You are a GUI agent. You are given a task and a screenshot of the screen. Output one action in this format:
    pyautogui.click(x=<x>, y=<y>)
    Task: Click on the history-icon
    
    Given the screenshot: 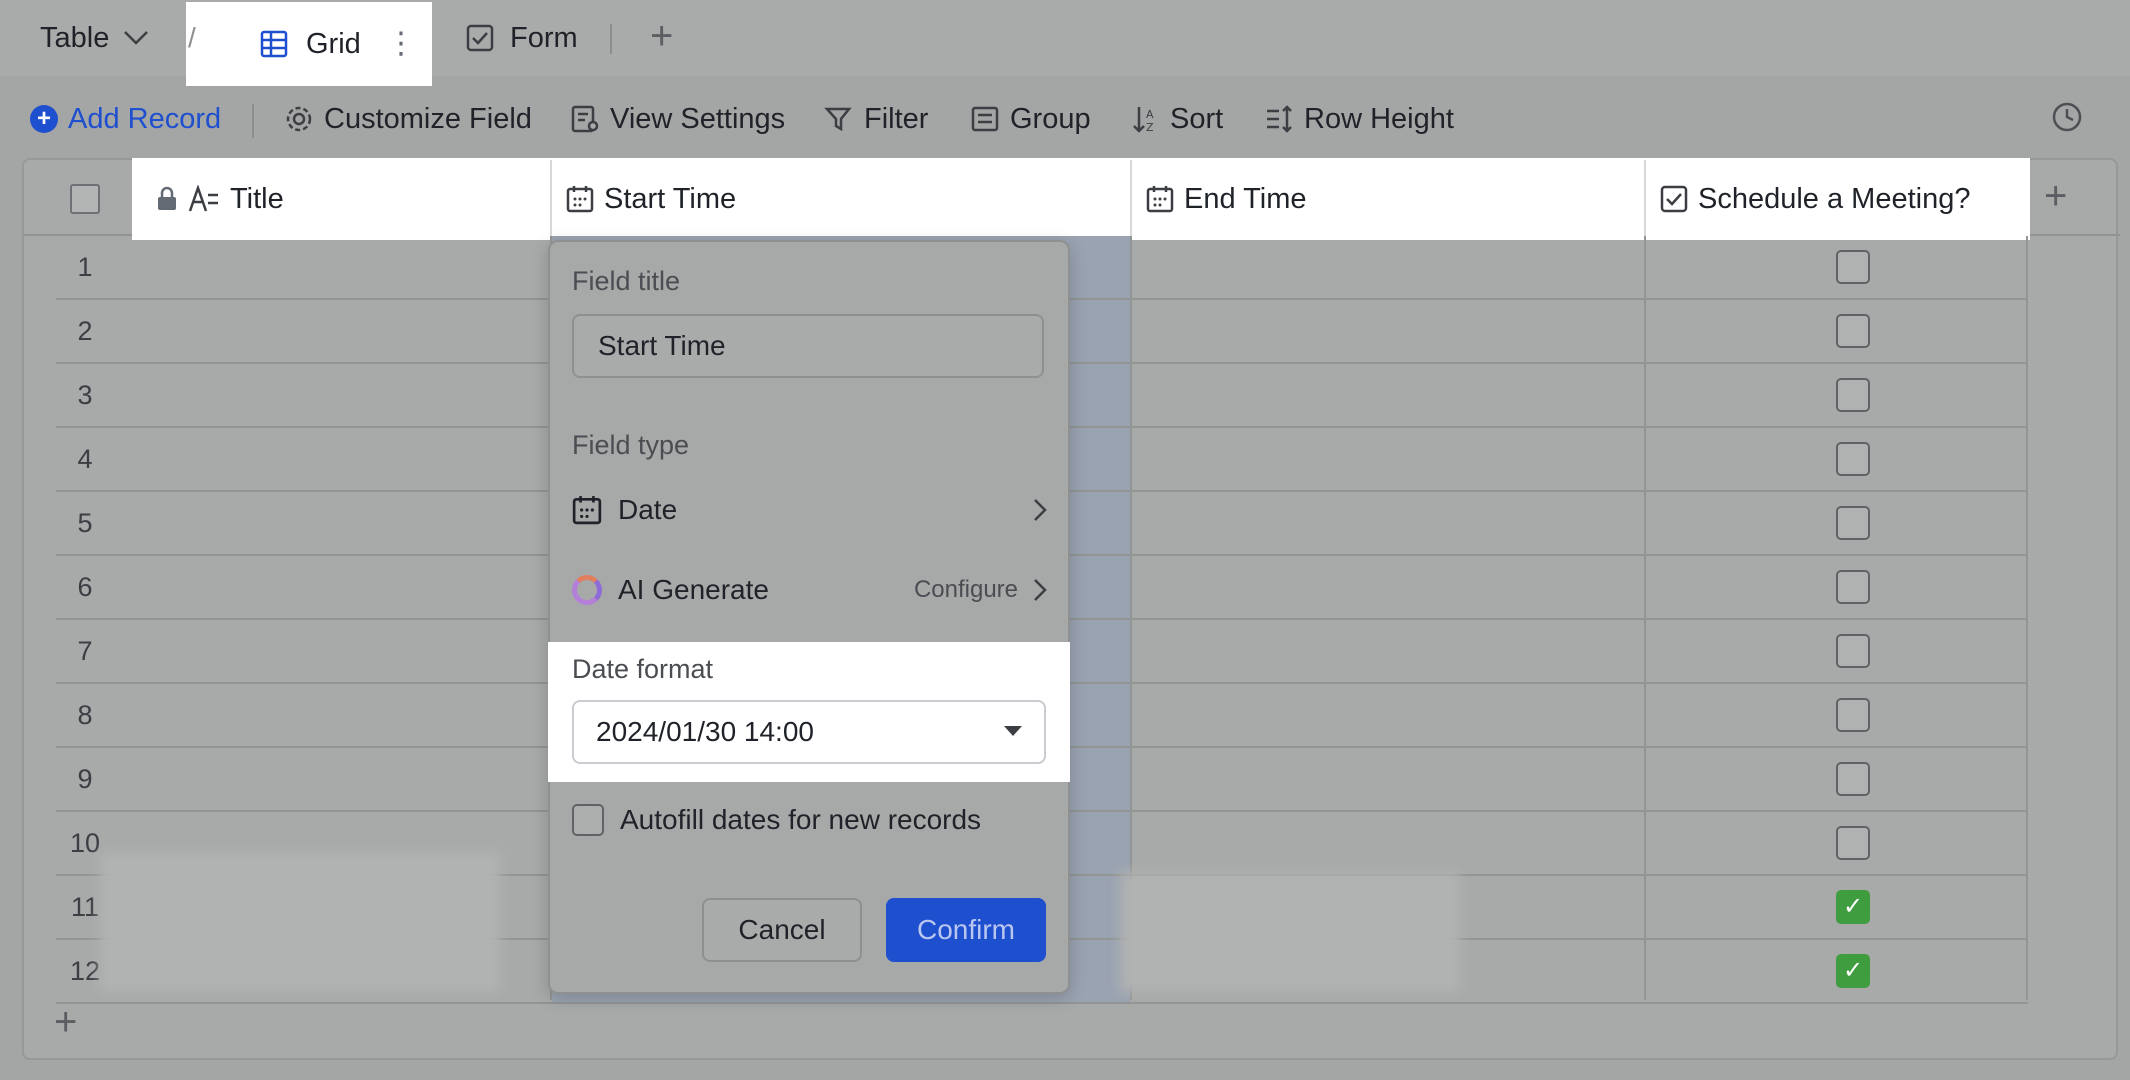 What is the action you would take?
    pyautogui.click(x=2067, y=117)
    